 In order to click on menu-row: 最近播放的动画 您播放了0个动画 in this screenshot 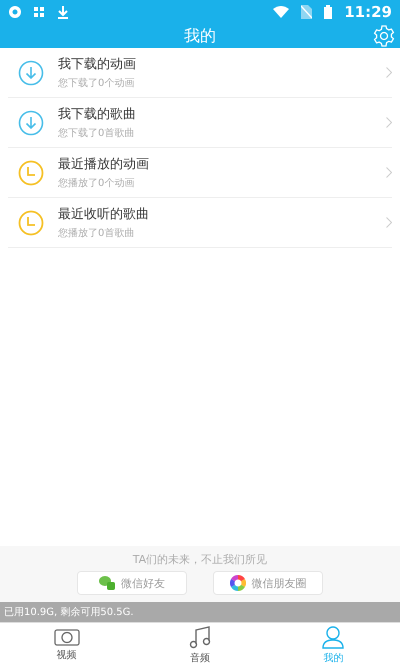, I will do `click(200, 173)`.